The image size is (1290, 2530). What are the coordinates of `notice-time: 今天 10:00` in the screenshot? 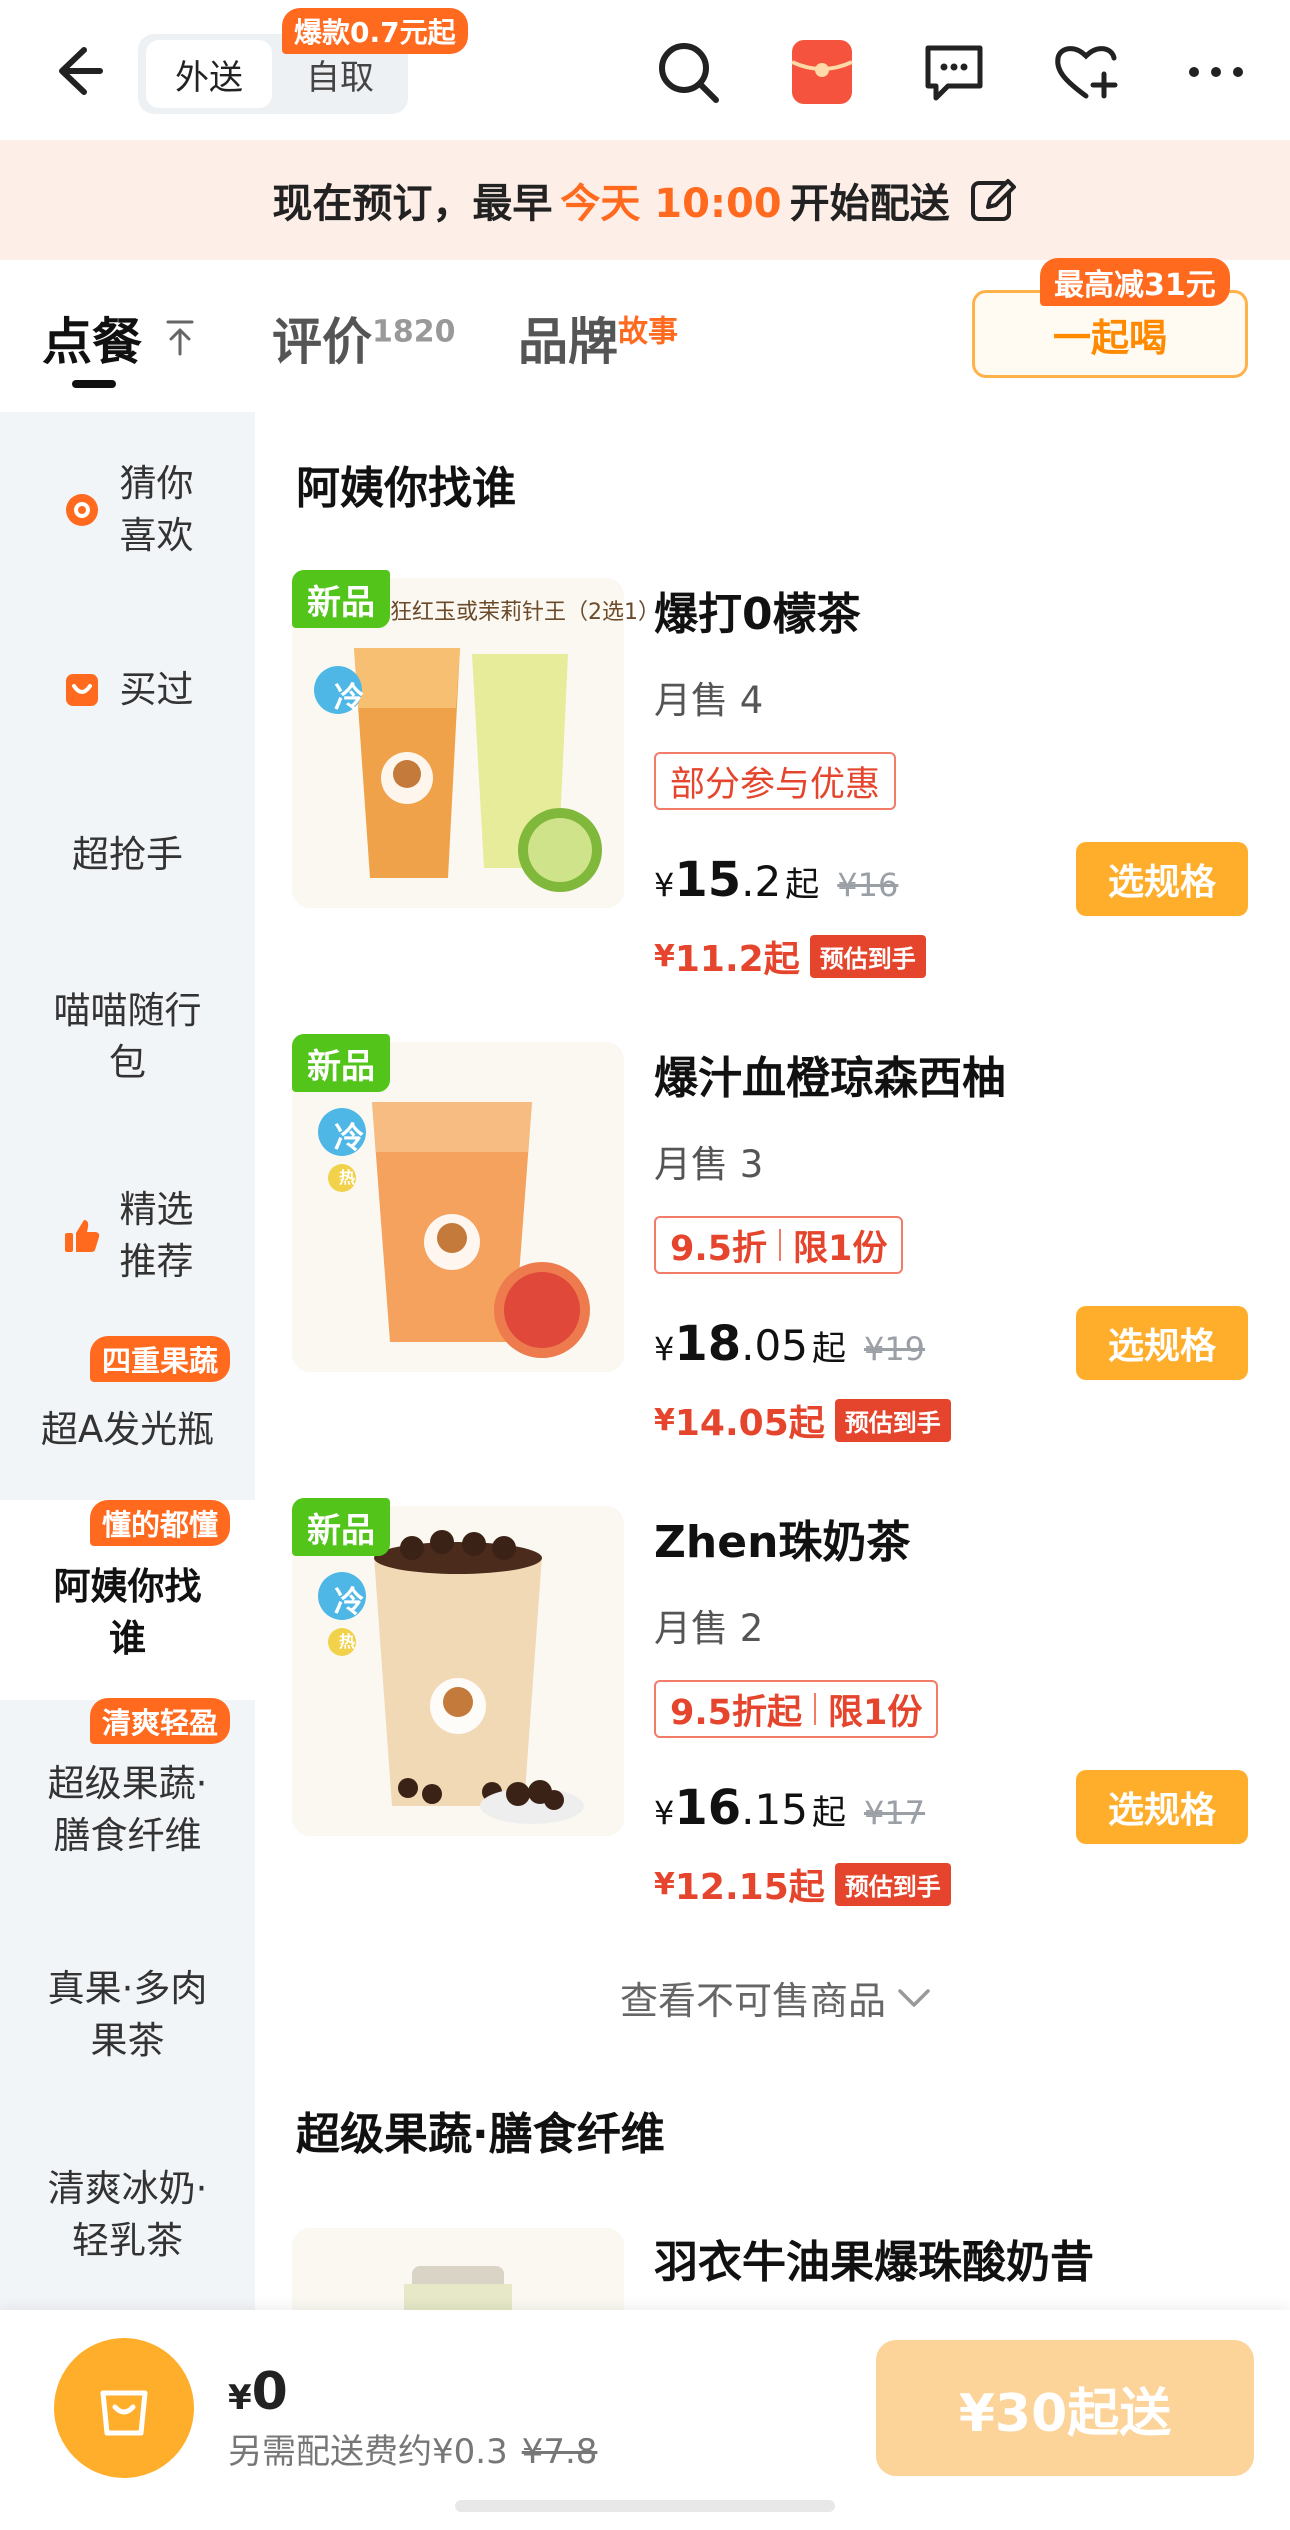 It's located at (671, 204).